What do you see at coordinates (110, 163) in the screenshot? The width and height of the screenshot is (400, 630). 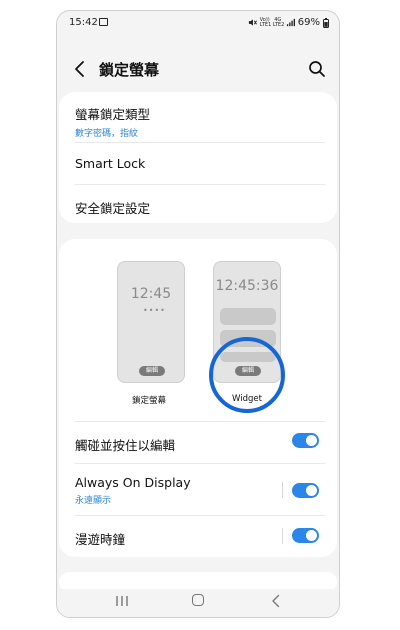 I see `smart-lock-label: Smart Lock` at bounding box center [110, 163].